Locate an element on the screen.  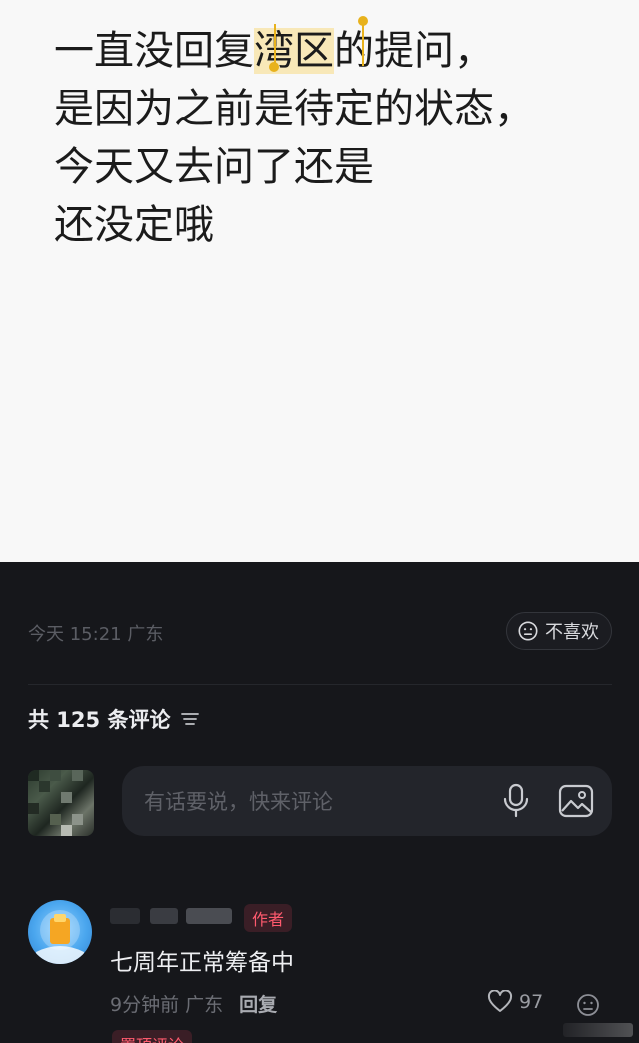
comment-meta: 9分钟前 广东 回复 is located at coordinates (193, 1003).